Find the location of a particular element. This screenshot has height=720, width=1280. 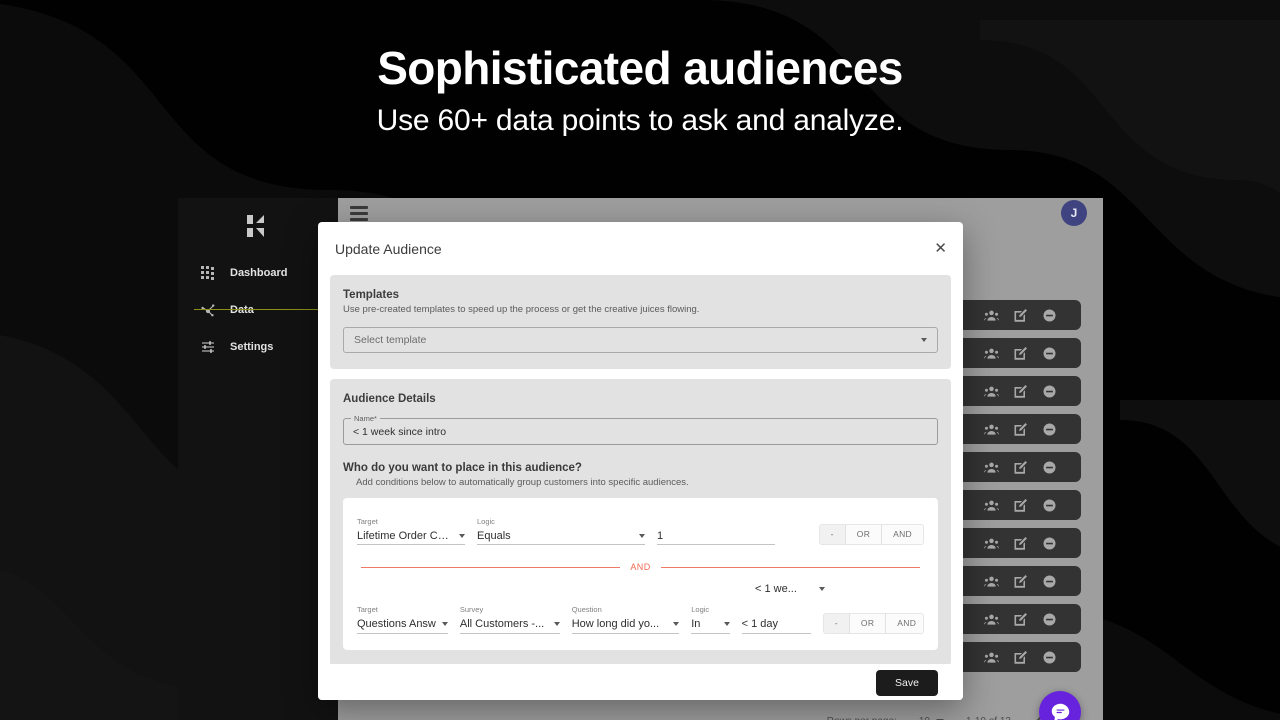

condition-field-label: Survey is located at coordinates (471, 610).